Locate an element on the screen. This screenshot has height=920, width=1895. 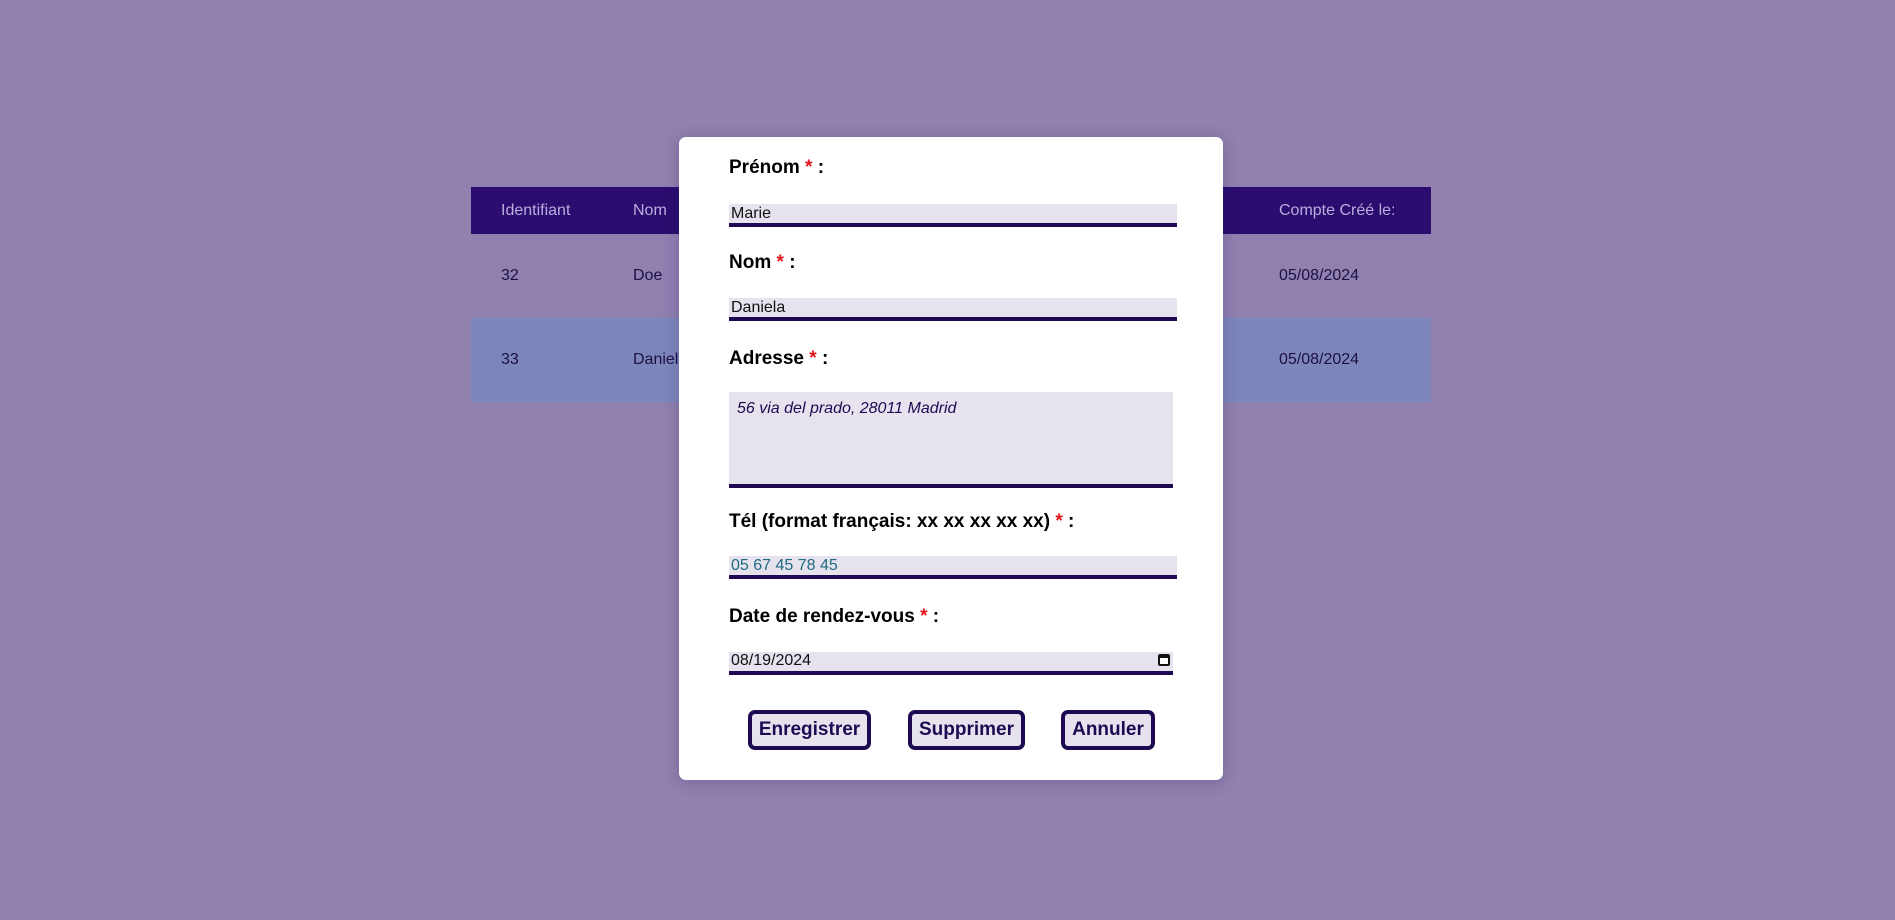
adresse-label: Adresse * : is located at coordinates (951, 359).